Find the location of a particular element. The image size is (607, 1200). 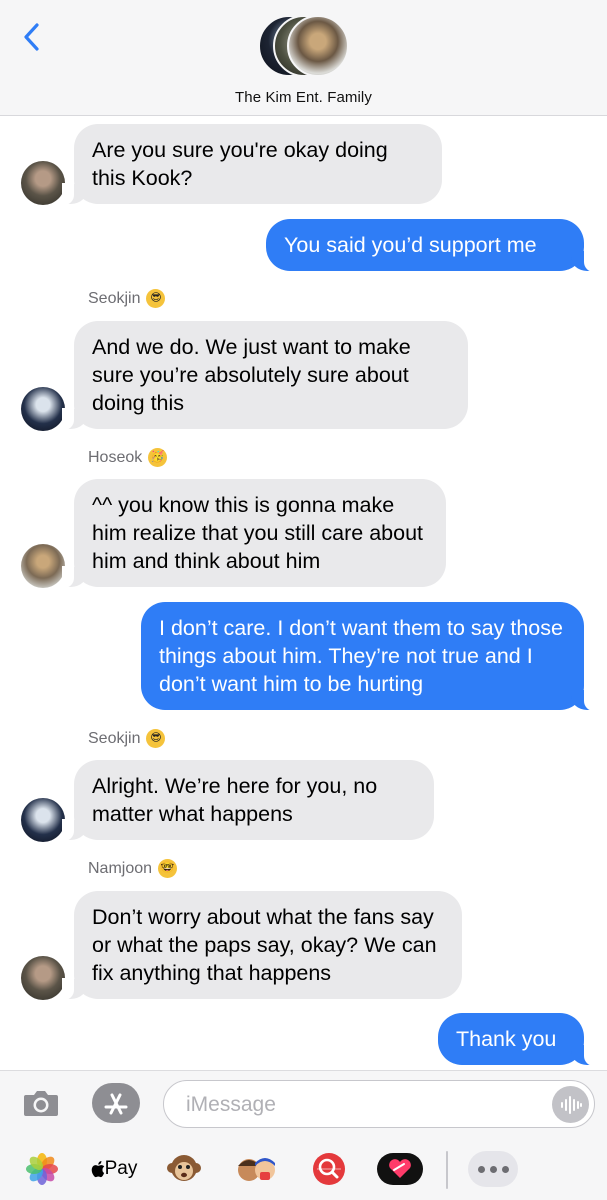

back-button is located at coordinates (31, 37).